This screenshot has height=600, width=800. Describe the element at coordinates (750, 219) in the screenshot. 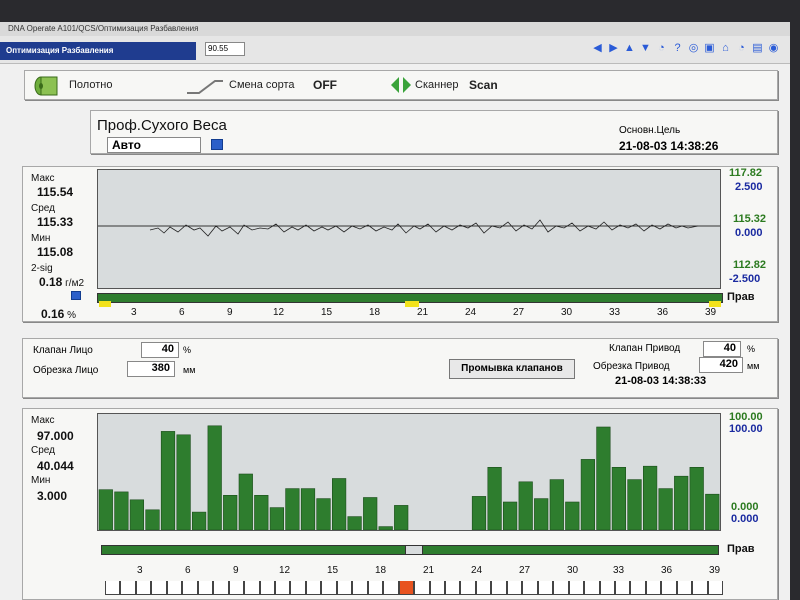

I see `right-mid-green: 115.32` at that location.